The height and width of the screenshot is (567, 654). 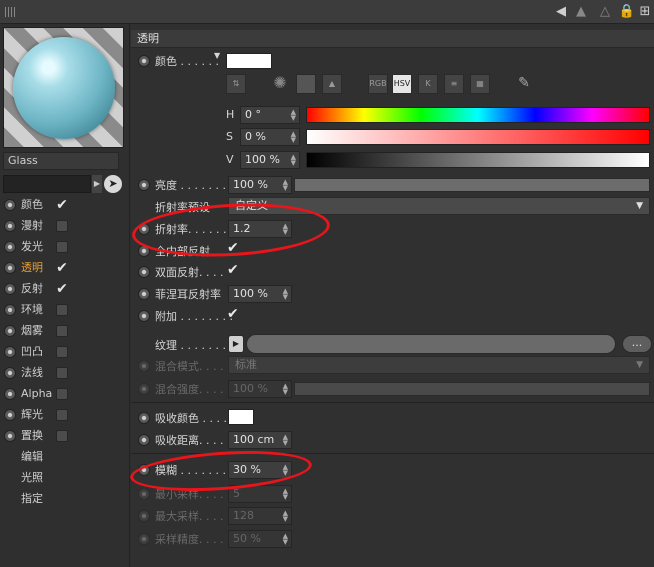 I want to click on additive-checkbox: ✔, so click(x=233, y=314).